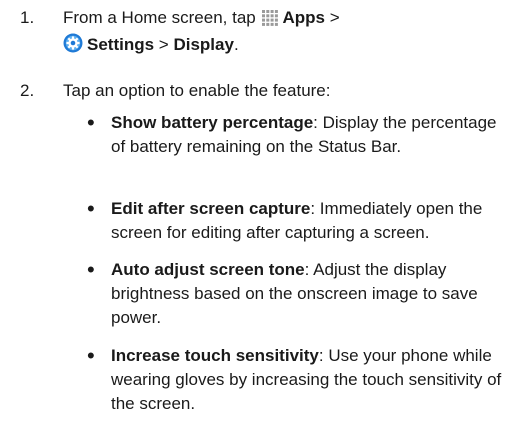 This screenshot has height=431, width=515. What do you see at coordinates (73, 46) in the screenshot?
I see `settings-gear-icon` at bounding box center [73, 46].